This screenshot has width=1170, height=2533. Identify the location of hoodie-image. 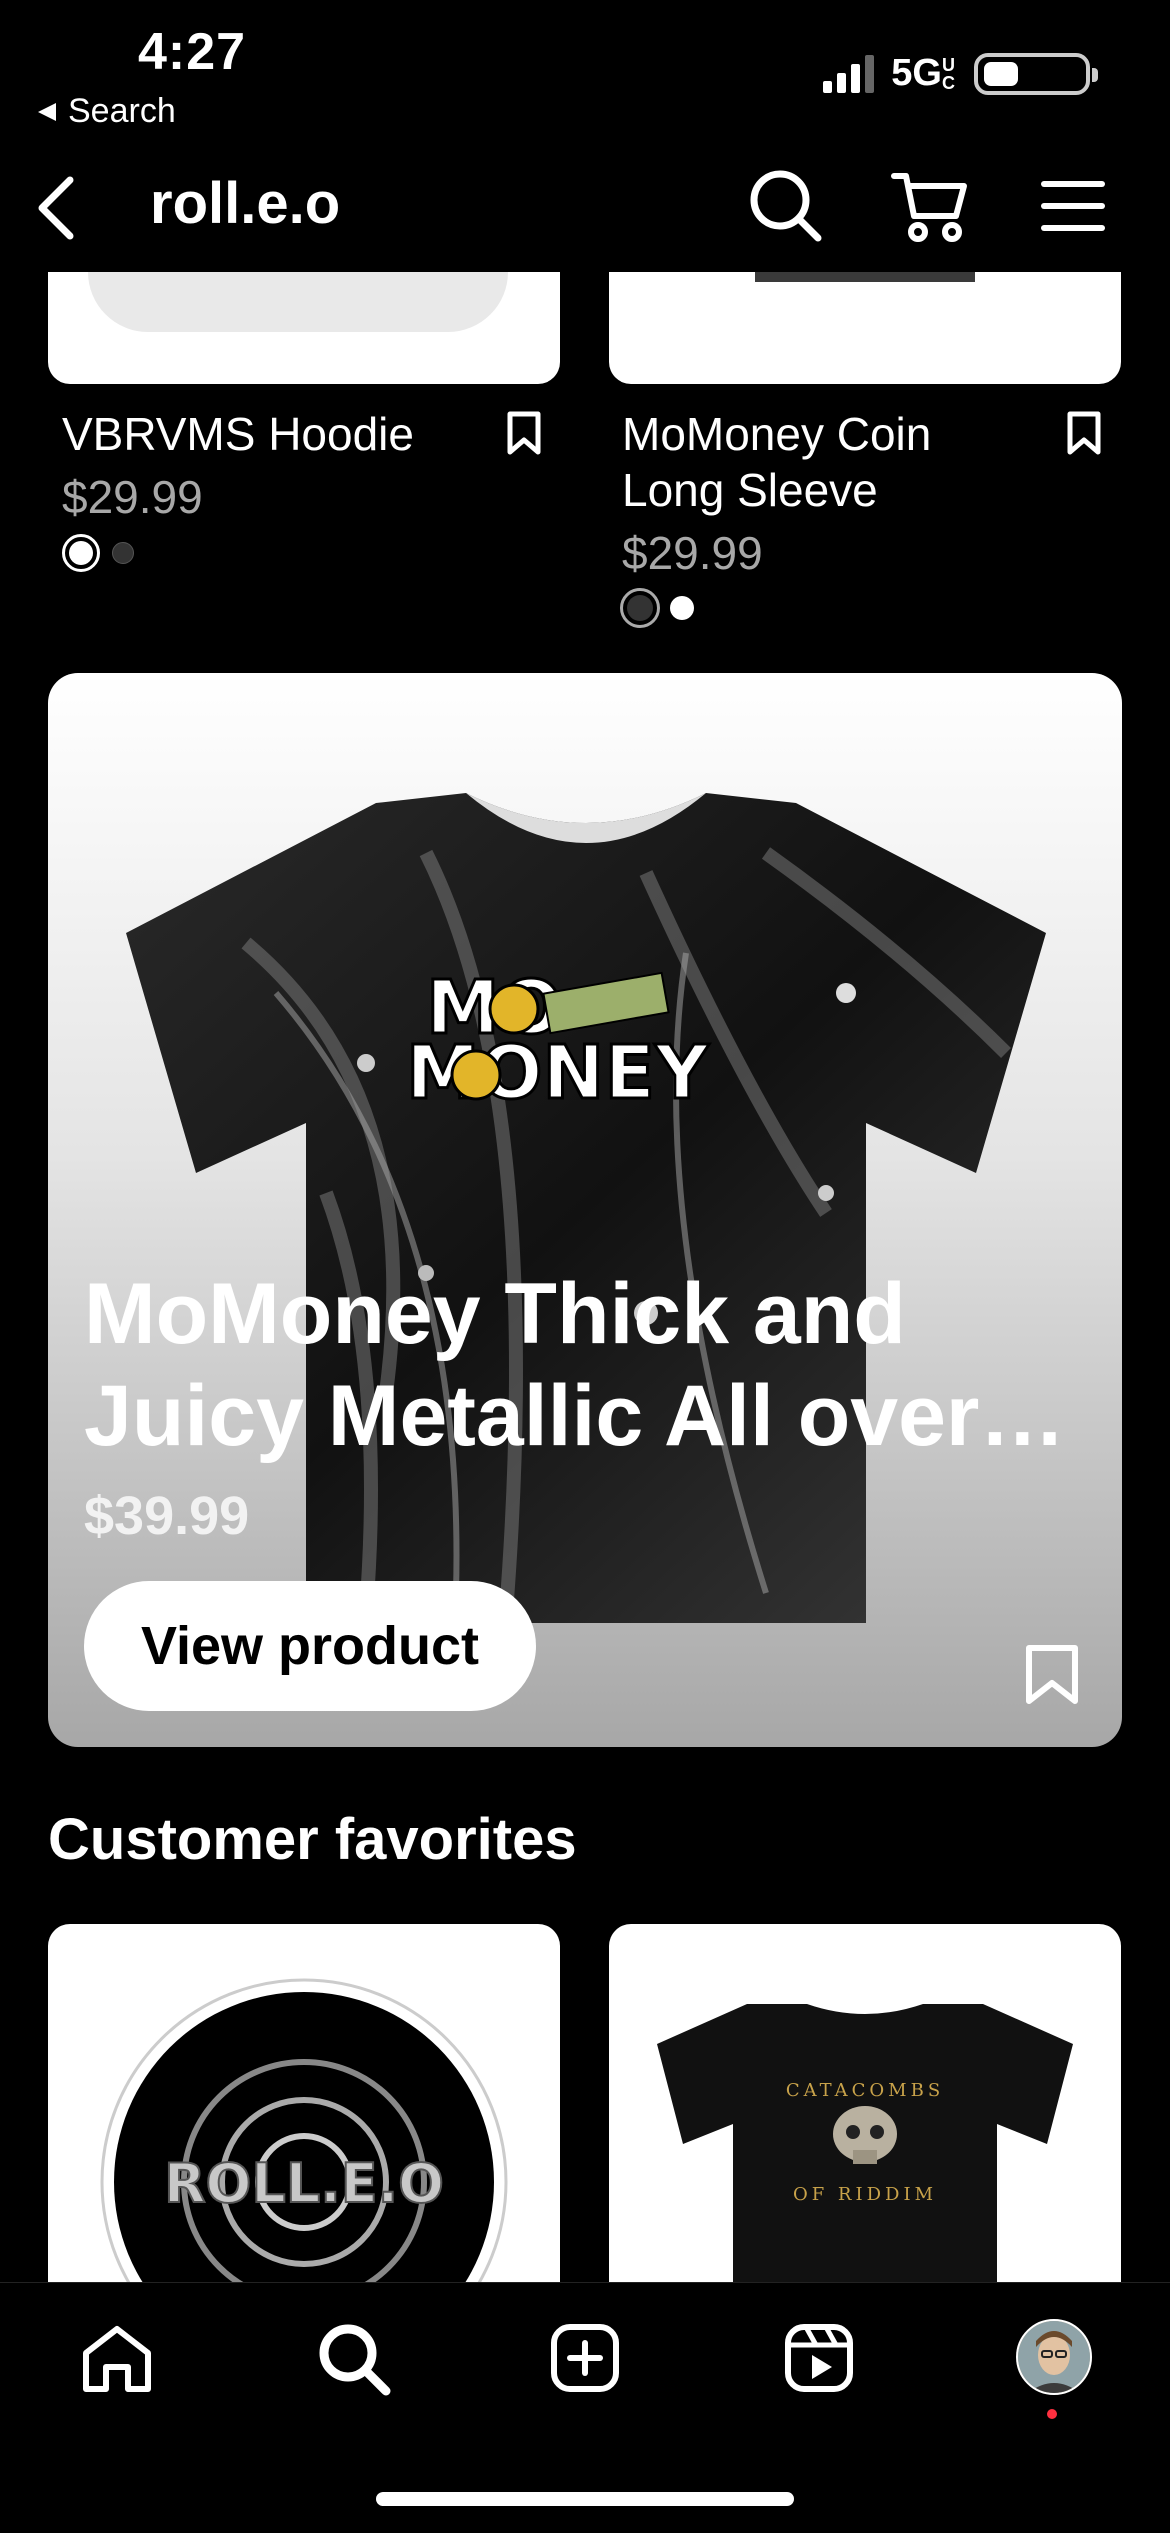
(298, 302).